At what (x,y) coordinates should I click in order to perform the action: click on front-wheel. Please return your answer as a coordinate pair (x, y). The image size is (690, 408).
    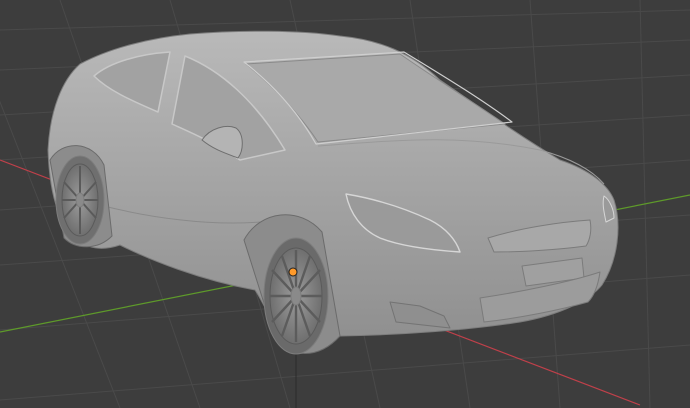
    Looking at the image, I should click on (296, 296).